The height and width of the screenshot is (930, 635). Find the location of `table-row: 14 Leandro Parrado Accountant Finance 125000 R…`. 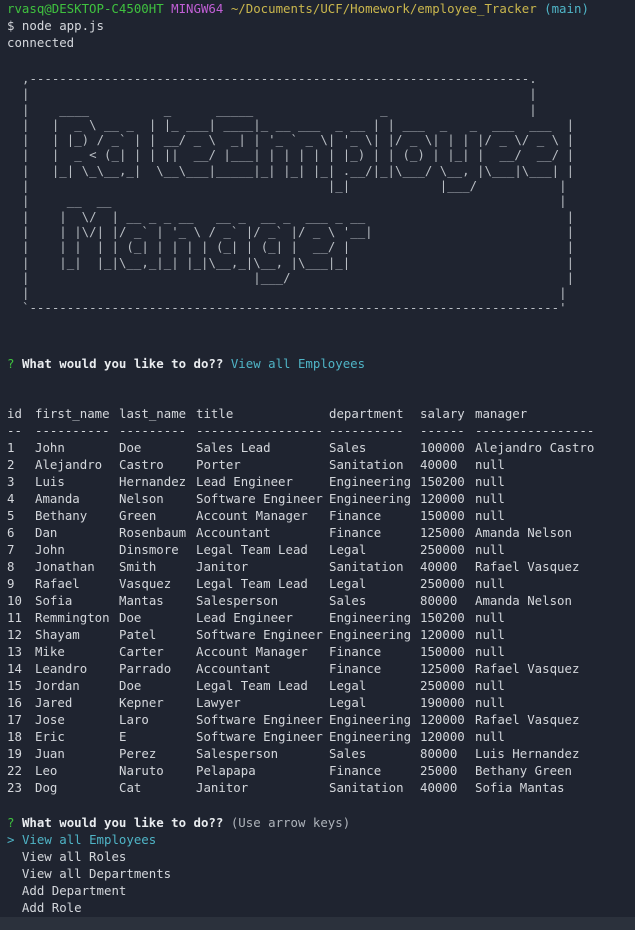

table-row: 14 Leandro Parrado Accountant Finance 125000 R… is located at coordinates (301, 668).